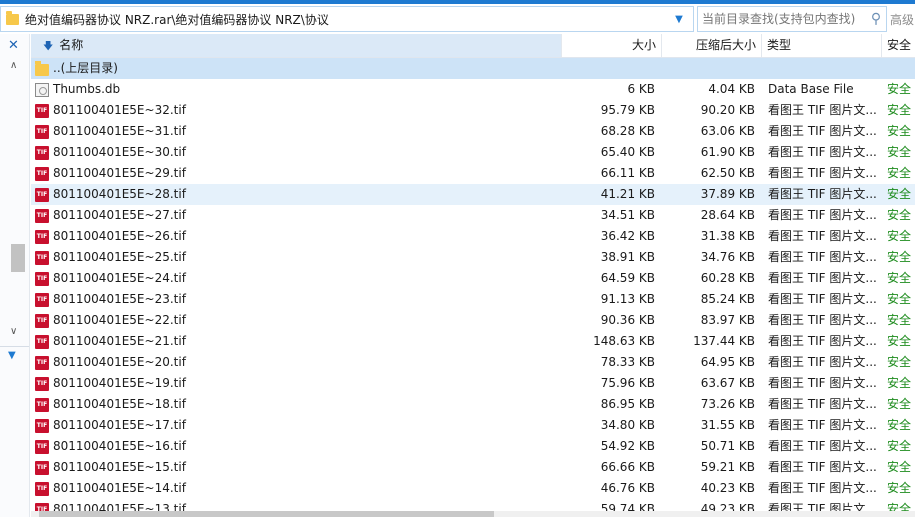 Image resolution: width=915 pixels, height=517 pixels. I want to click on file-name: 801100401E5E~23.tif, so click(119, 299).